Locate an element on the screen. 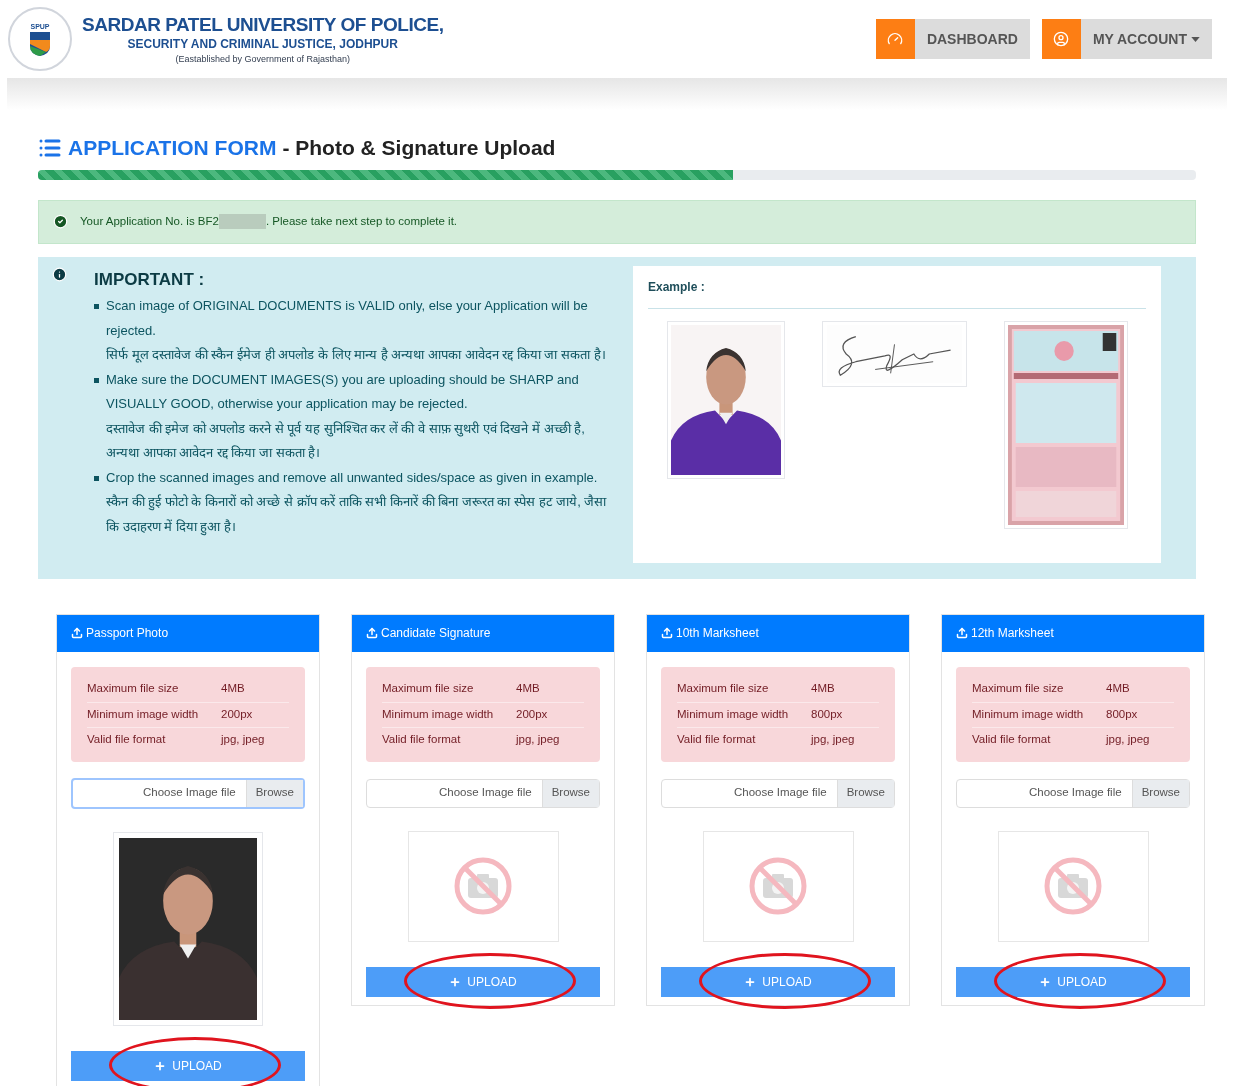 Image resolution: width=1234 pixels, height=1086 pixels. info-icon is located at coordinates (59, 274).